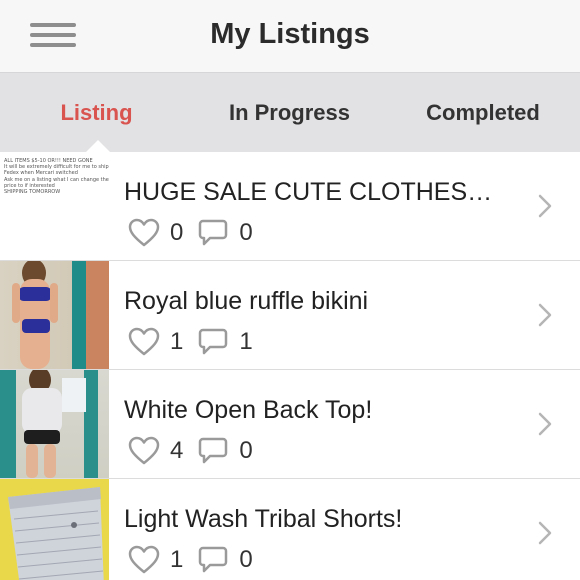 Image resolution: width=580 pixels, height=580 pixels. I want to click on listing-title: Light Wash Tribal Shorts!, so click(263, 519).